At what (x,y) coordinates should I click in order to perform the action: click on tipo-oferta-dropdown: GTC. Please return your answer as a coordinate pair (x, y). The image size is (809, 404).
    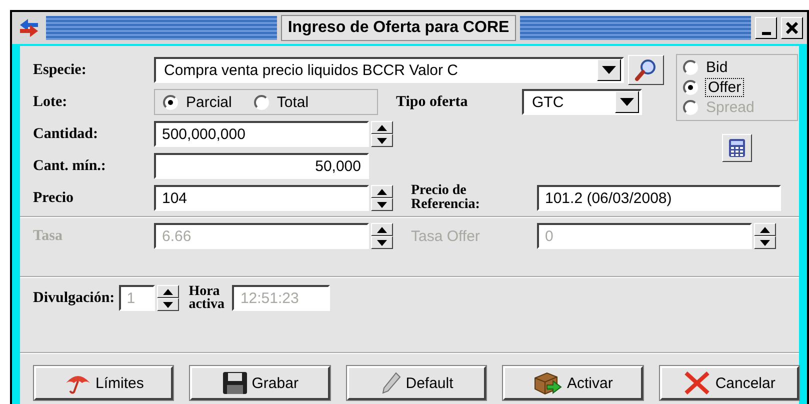
    Looking at the image, I should click on (582, 102).